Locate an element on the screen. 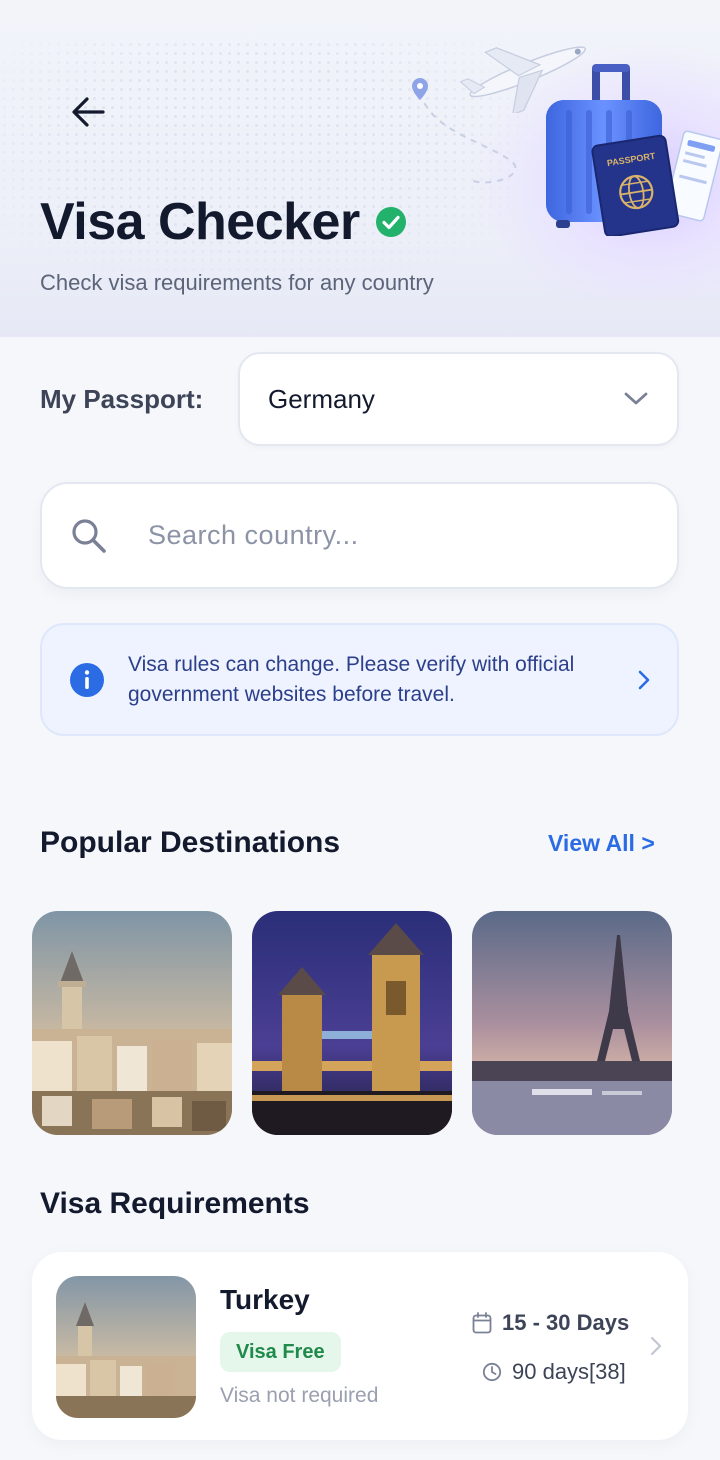 Image resolution: width=720 pixels, height=1460 pixels. popular-destinations-title: Popular Destinations is located at coordinates (190, 842).